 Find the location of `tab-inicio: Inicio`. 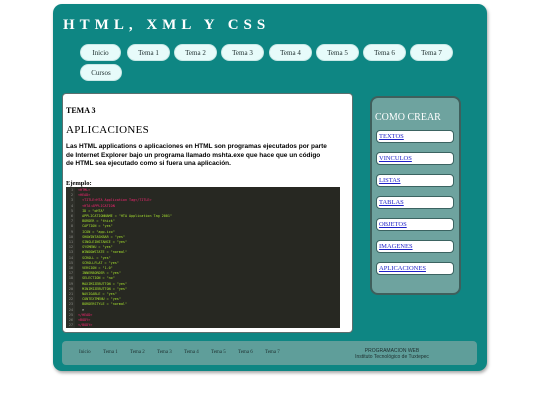

tab-inicio: Inicio is located at coordinates (100, 52).